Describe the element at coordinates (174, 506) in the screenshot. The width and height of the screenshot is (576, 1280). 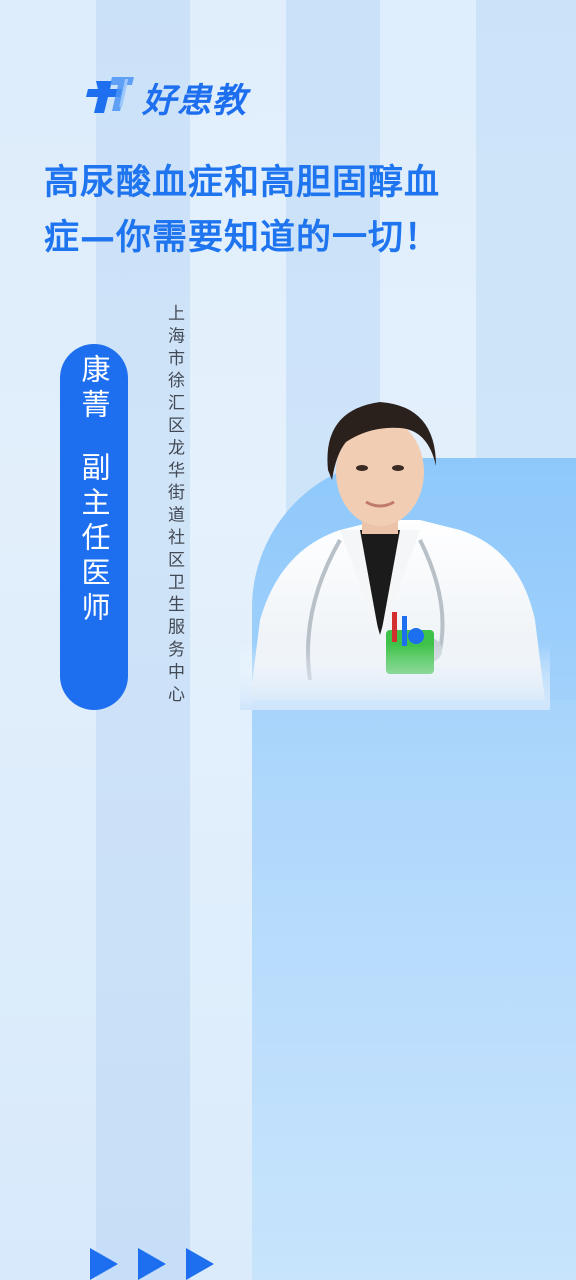
I see `doctor-institution: 上海市徐汇区龙华街道社区卫生服务中心` at that location.